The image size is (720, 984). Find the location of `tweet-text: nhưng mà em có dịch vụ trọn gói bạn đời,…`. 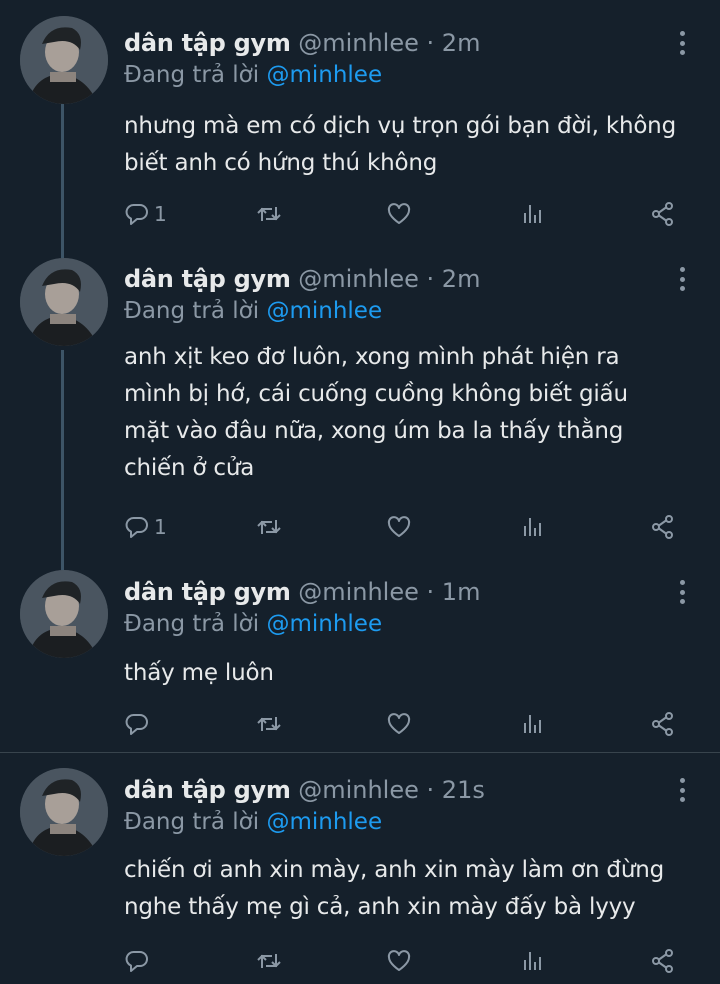

tweet-text: nhưng mà em có dịch vụ trọn gói bạn đời,… is located at coordinates (400, 144).